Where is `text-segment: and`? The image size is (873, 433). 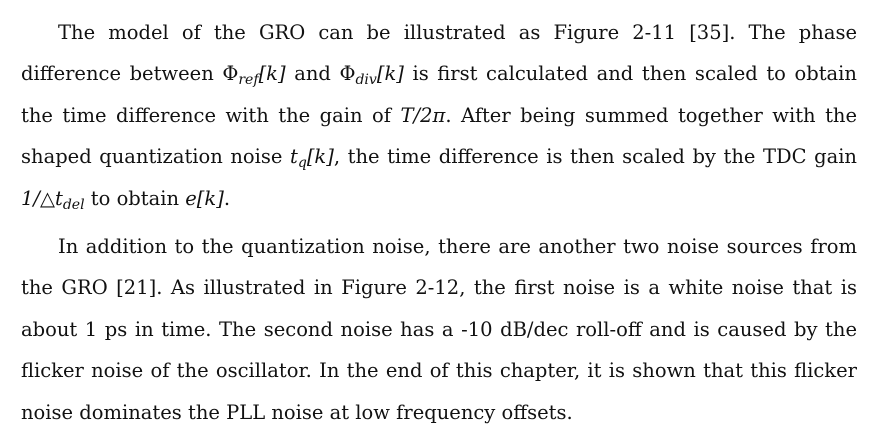 text-segment: and is located at coordinates (312, 74).